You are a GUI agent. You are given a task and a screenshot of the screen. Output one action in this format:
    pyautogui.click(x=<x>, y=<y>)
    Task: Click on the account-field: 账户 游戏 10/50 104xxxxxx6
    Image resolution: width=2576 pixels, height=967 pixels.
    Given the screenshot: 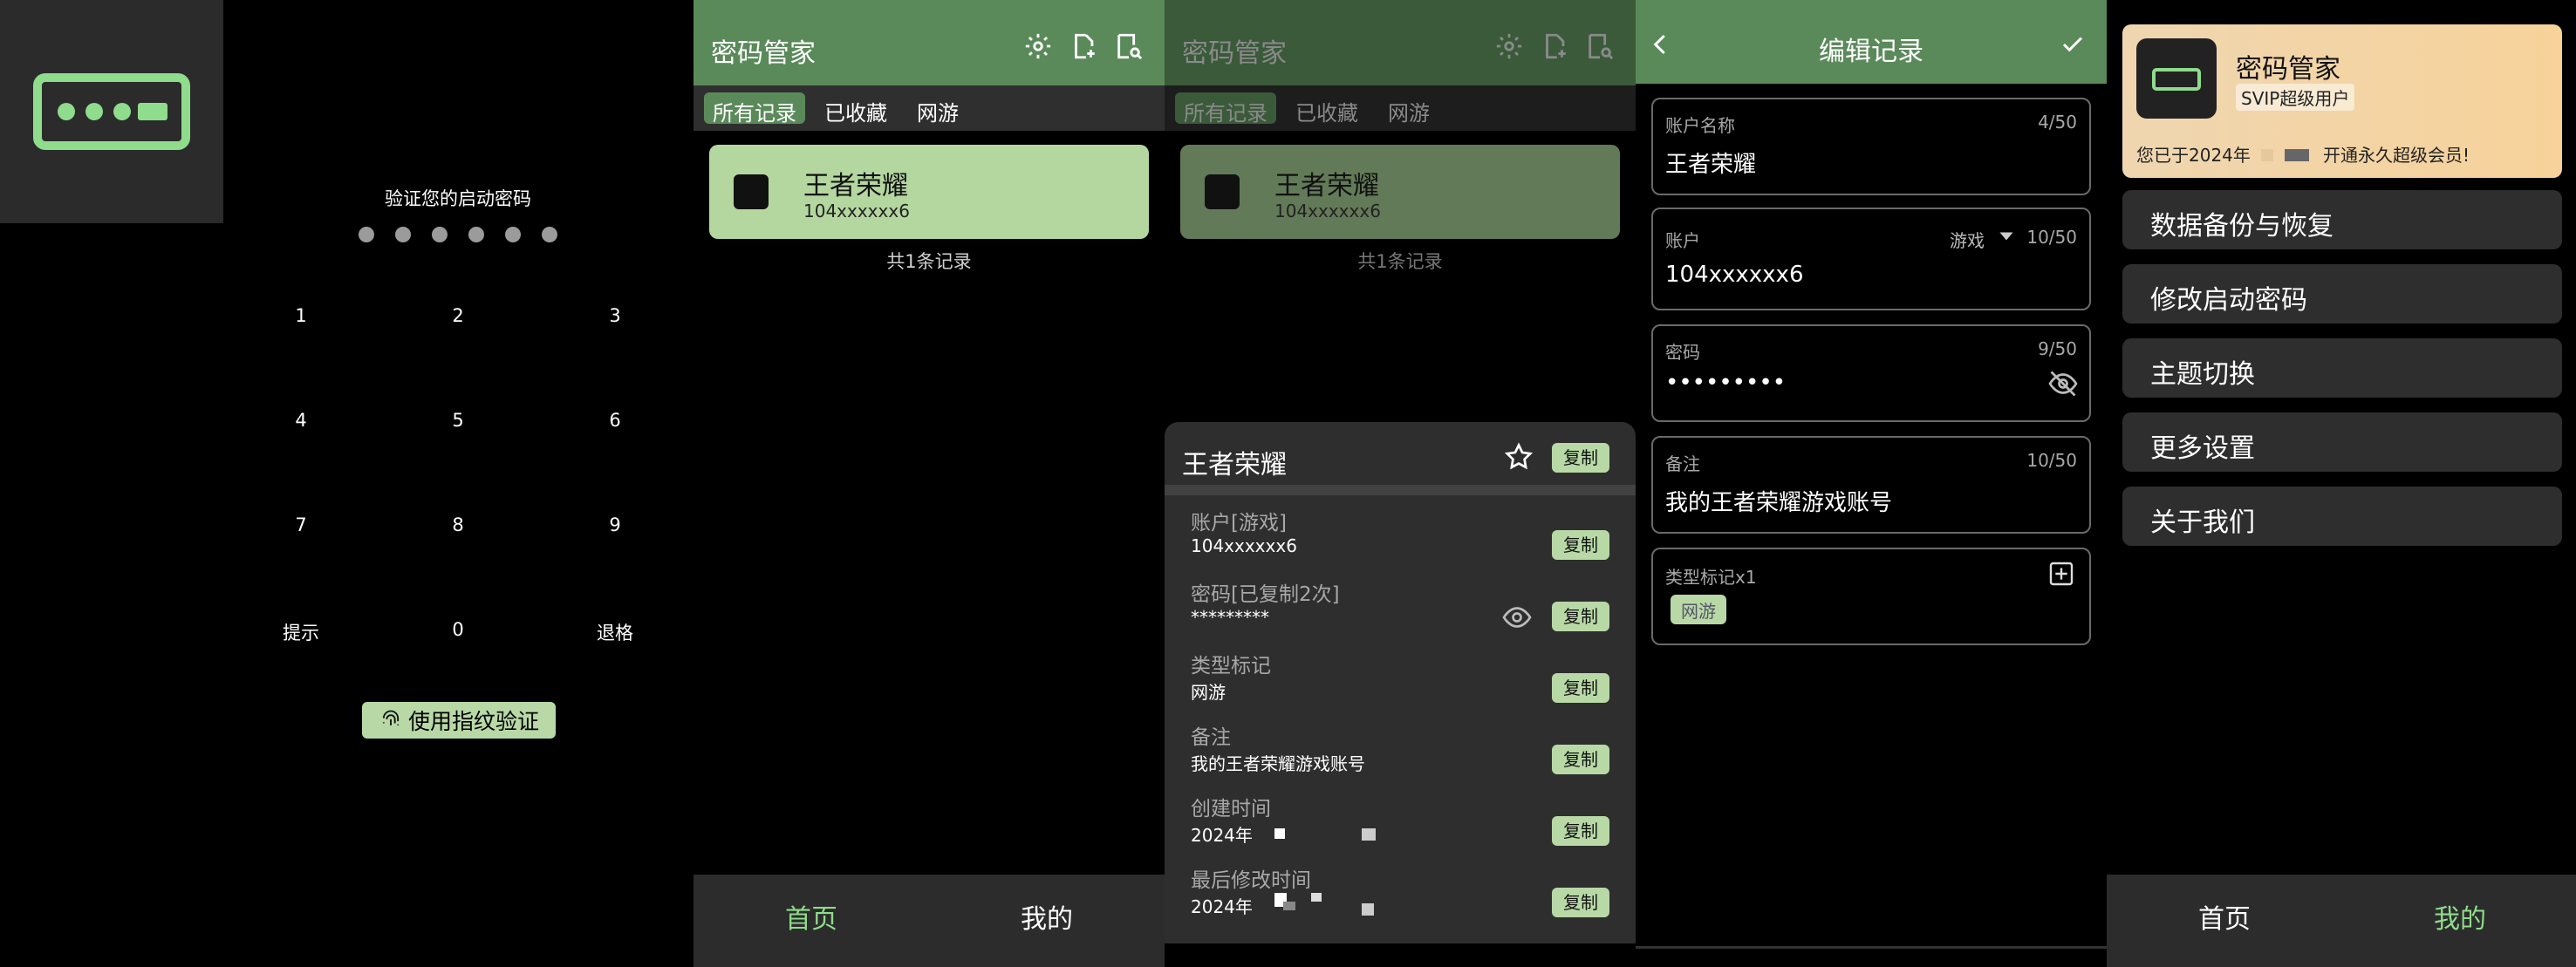 What is the action you would take?
    pyautogui.click(x=1871, y=259)
    